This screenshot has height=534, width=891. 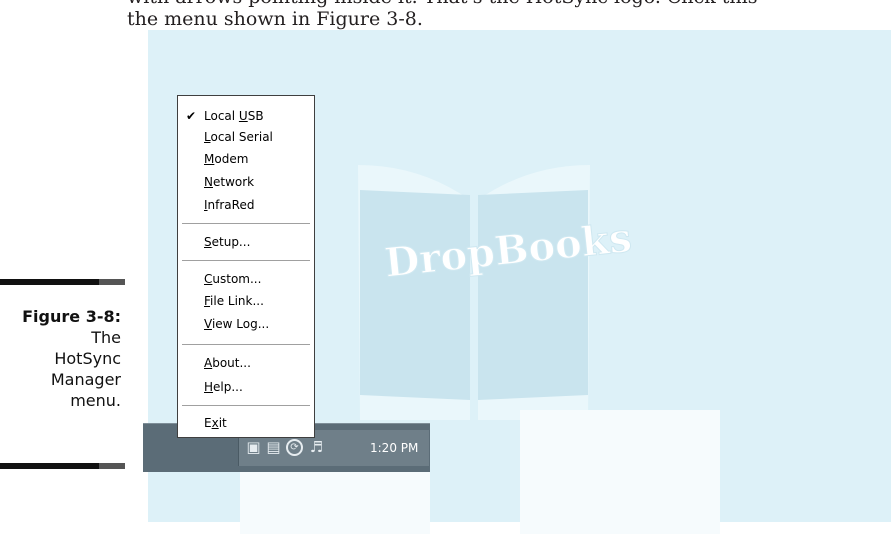 What do you see at coordinates (253, 447) in the screenshot?
I see `network-icon: ▣` at bounding box center [253, 447].